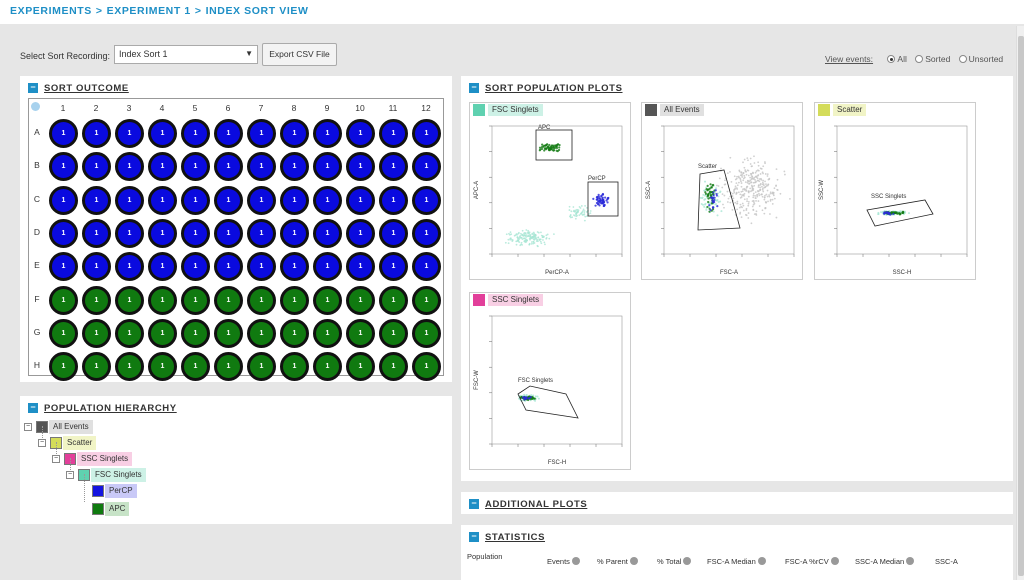 Image resolution: width=1024 pixels, height=580 pixels. What do you see at coordinates (195, 267) in the screenshot?
I see `well-E5: 1` at bounding box center [195, 267].